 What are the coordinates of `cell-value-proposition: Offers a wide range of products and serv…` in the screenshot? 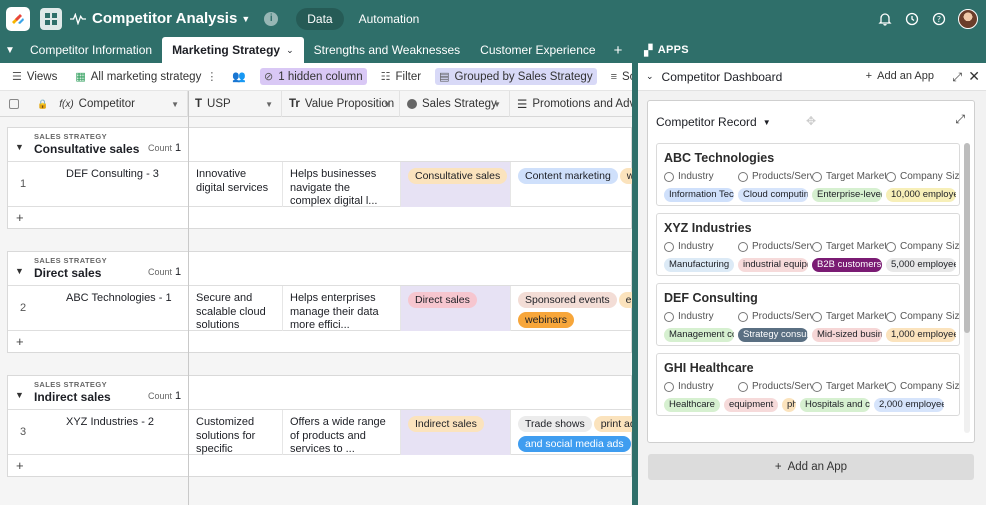 It's located at (342, 432).